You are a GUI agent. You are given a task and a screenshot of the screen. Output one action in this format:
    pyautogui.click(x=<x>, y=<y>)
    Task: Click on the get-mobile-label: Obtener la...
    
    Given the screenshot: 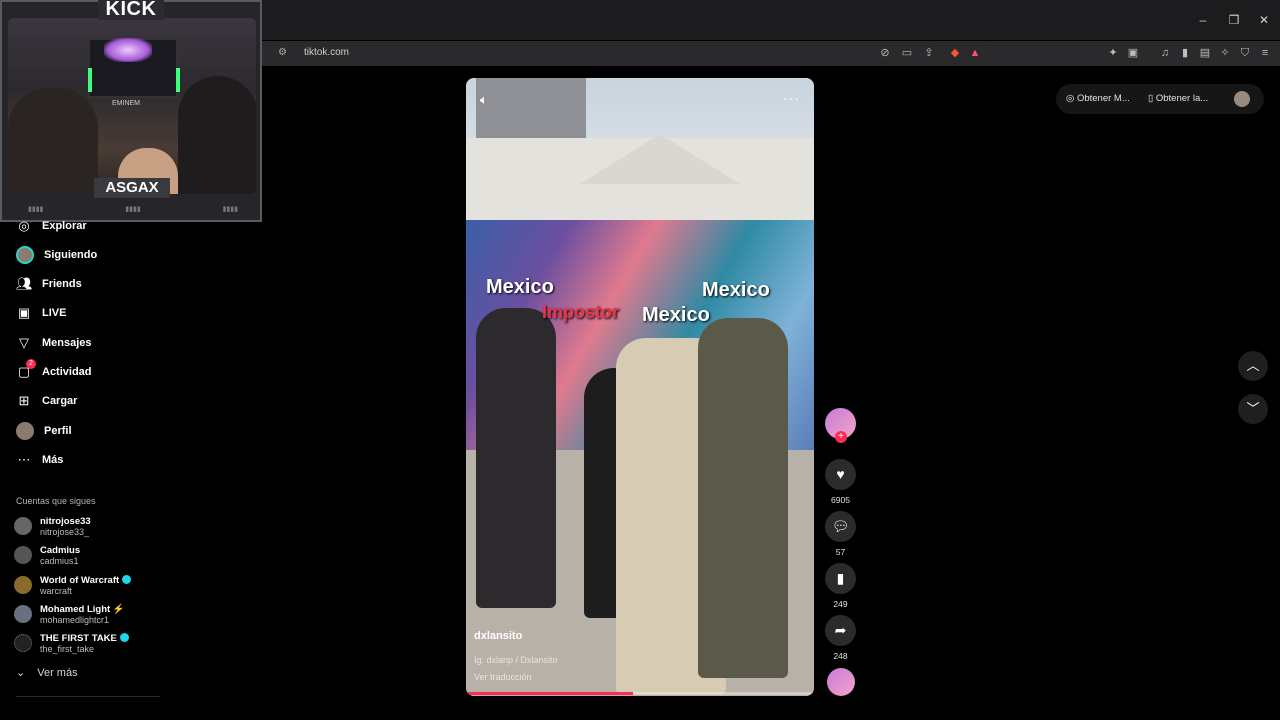 What is the action you would take?
    pyautogui.click(x=1182, y=98)
    